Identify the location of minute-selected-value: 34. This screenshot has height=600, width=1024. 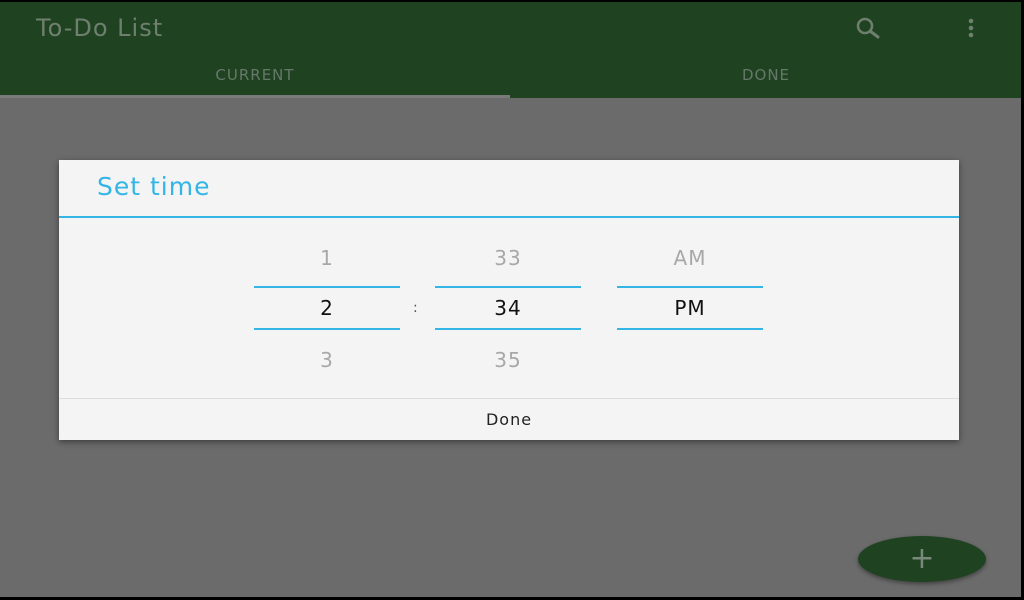
(508, 308).